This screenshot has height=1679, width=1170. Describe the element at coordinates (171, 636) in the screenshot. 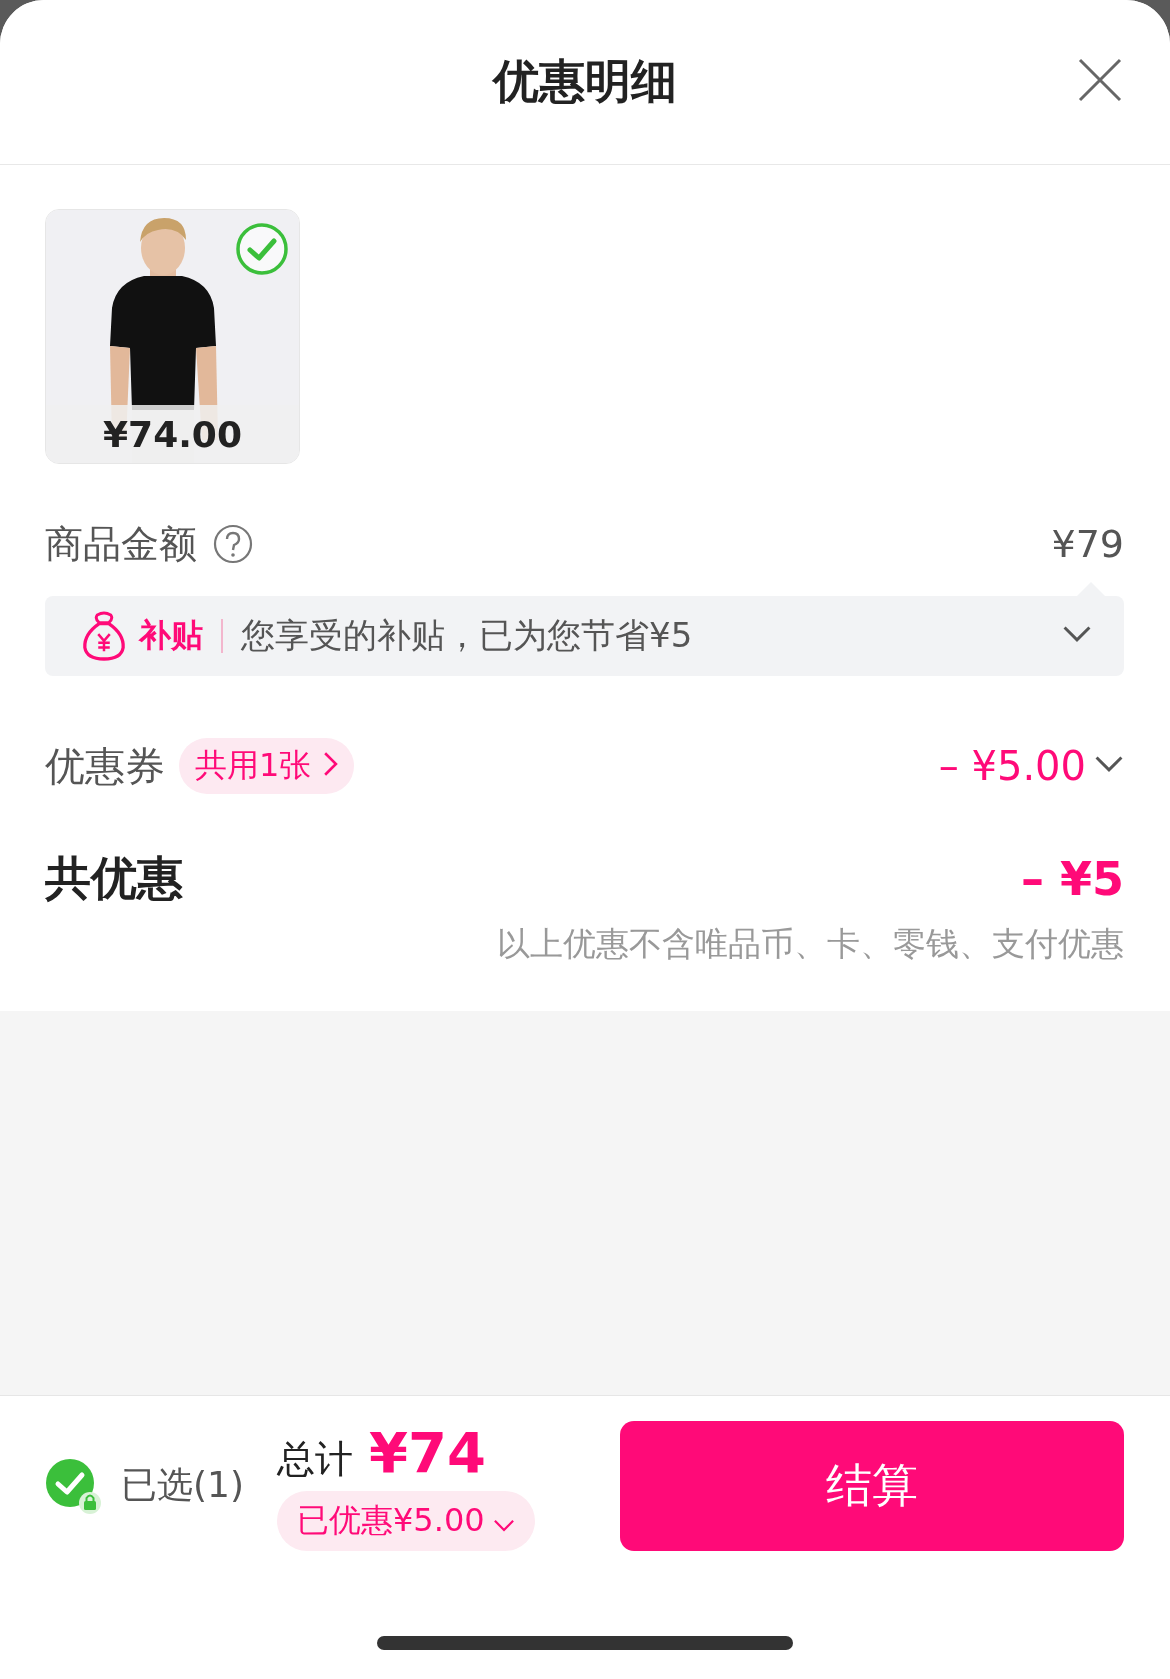

I see `subsidy-tag: 补贴` at that location.